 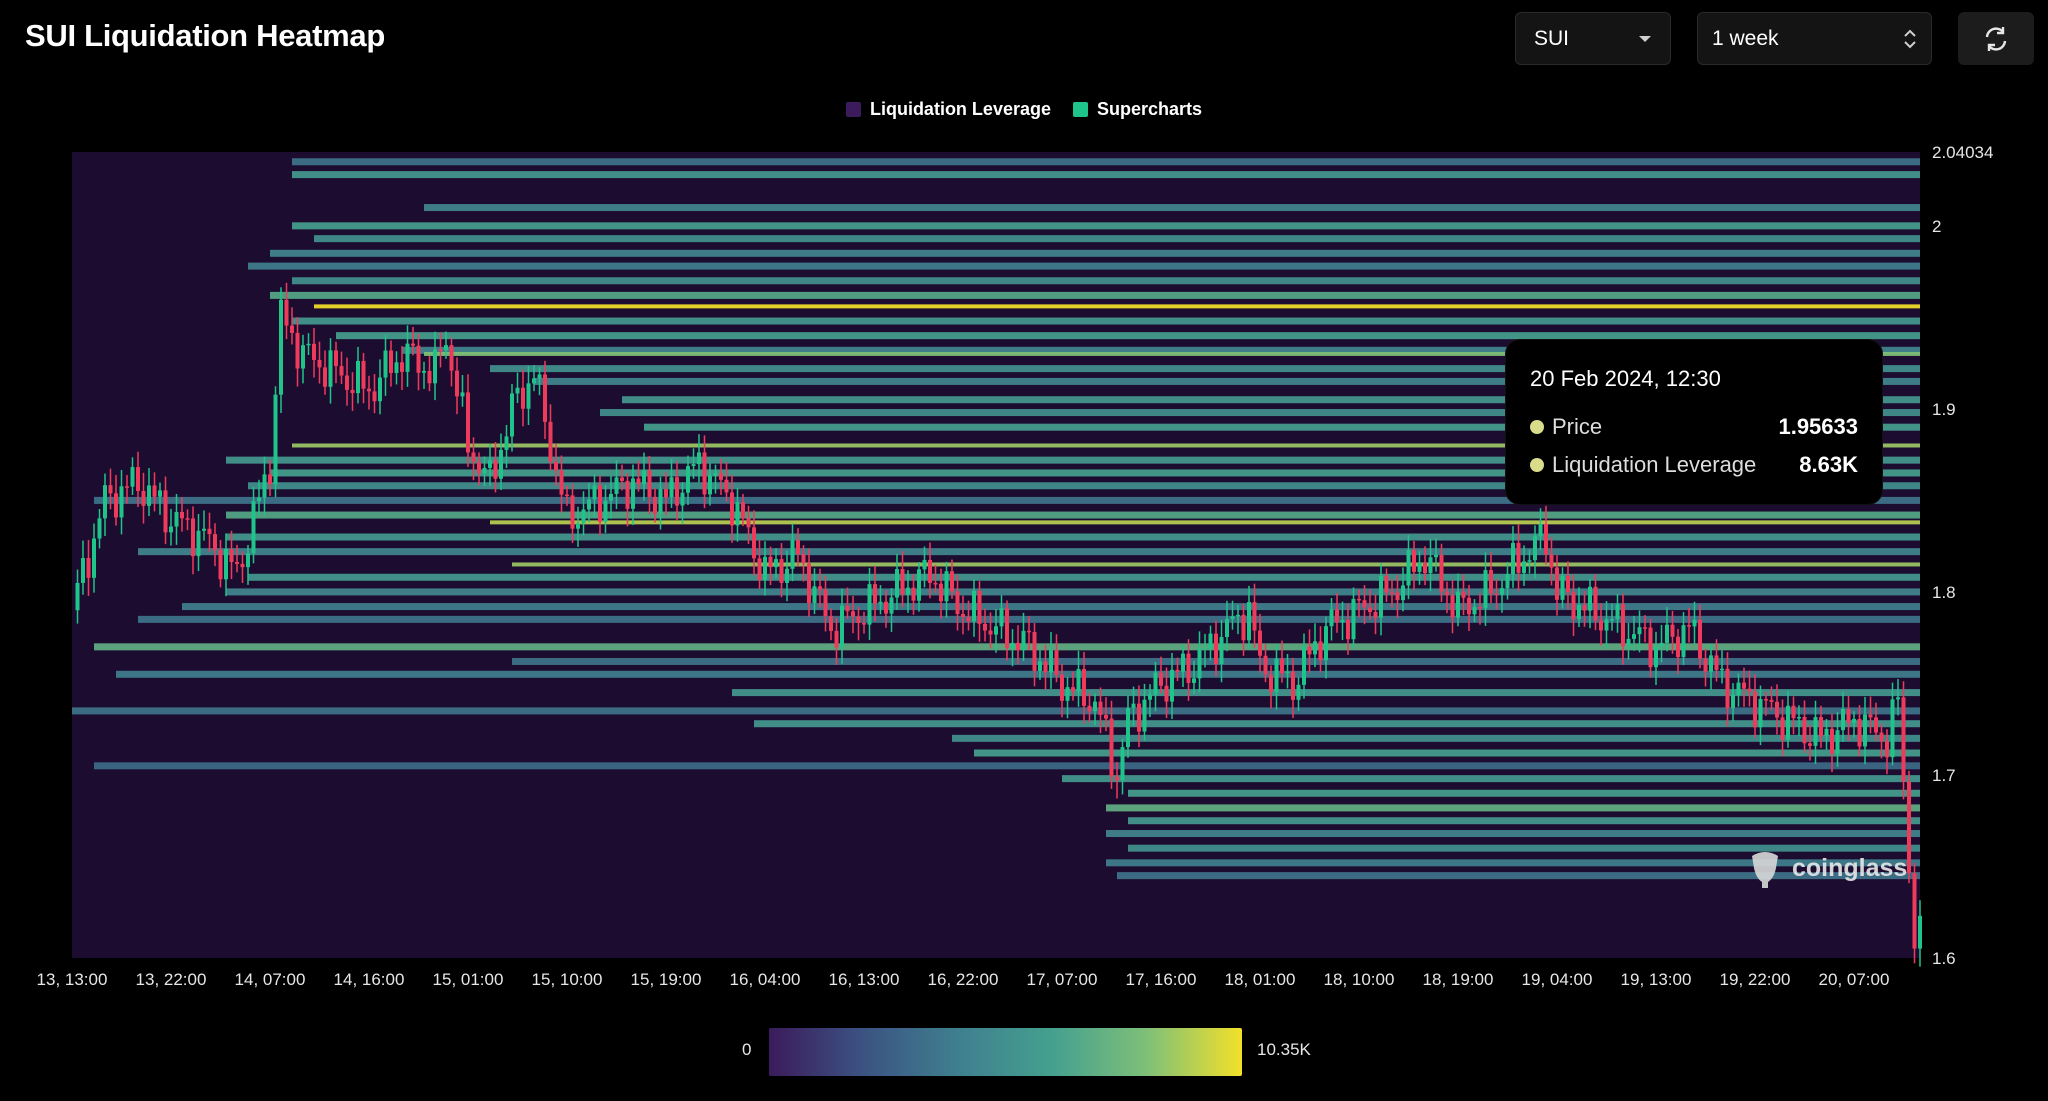 I want to click on y-tick-label: 1.9, so click(x=1944, y=409).